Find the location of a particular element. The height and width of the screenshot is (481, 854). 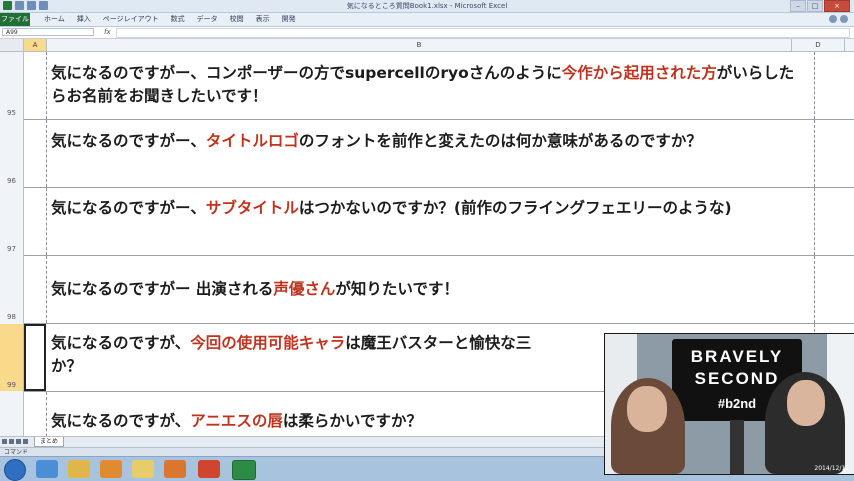

row-header is located at coordinates (11, 414).